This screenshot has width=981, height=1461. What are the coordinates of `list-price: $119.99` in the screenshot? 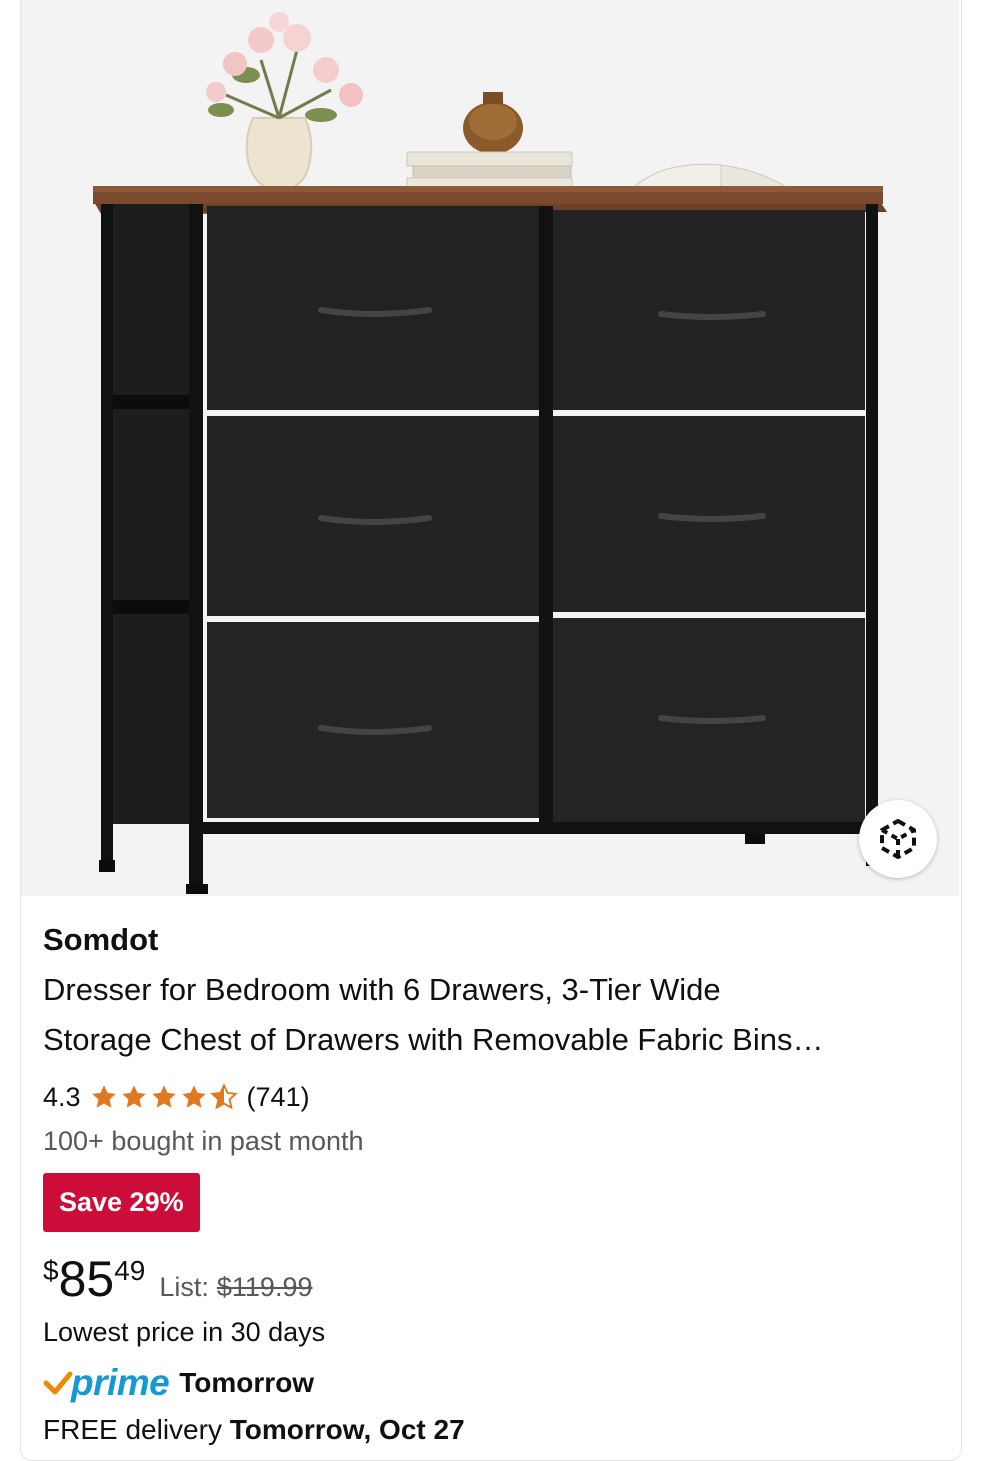 It's located at (264, 1287).